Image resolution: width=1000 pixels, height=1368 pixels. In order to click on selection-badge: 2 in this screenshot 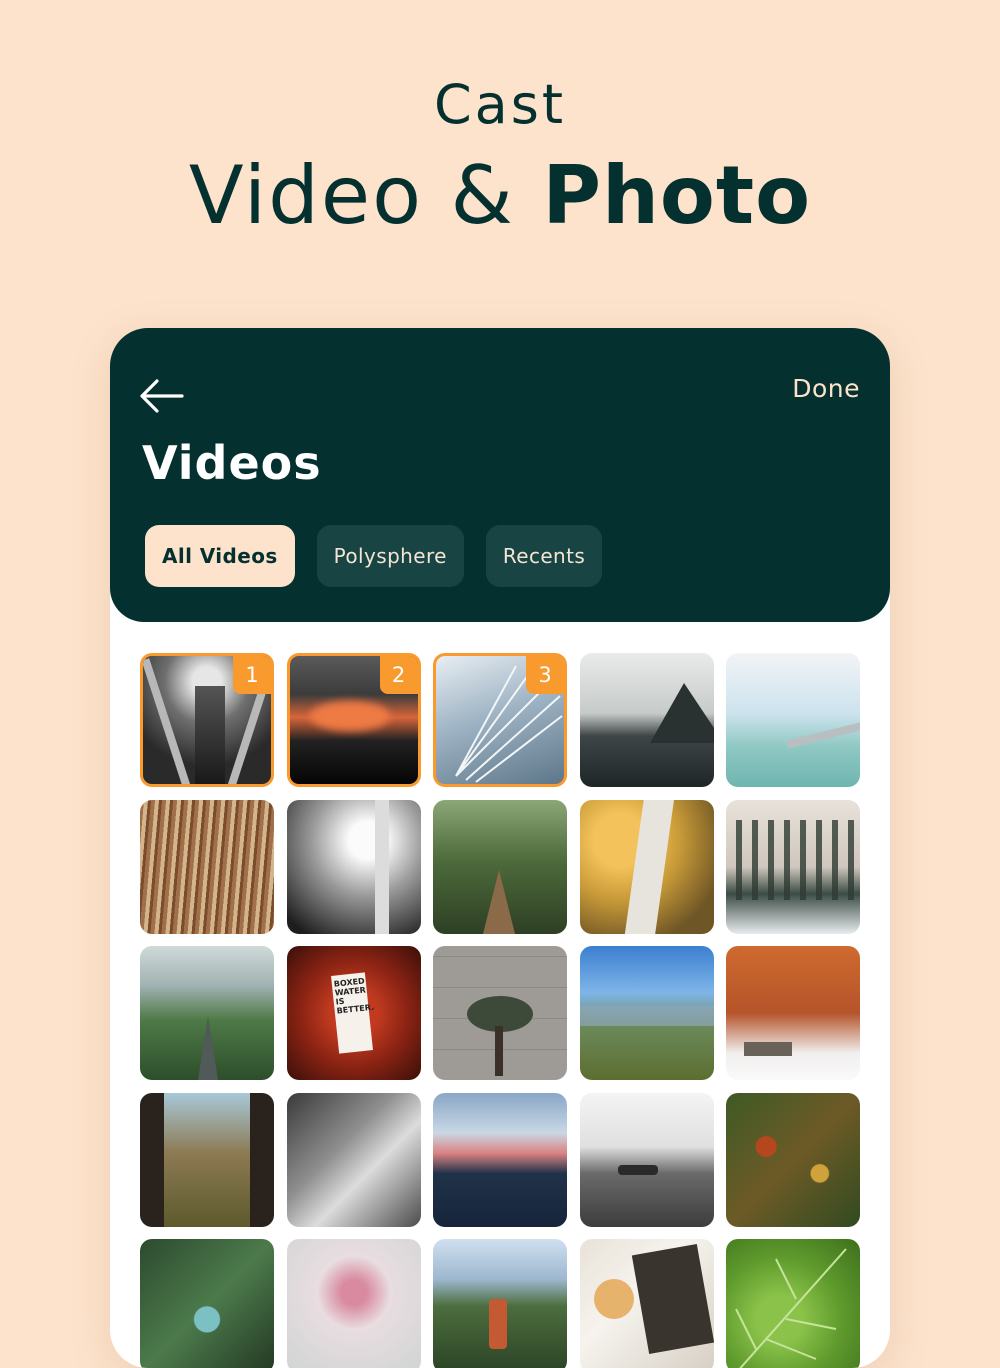, I will do `click(398, 675)`.